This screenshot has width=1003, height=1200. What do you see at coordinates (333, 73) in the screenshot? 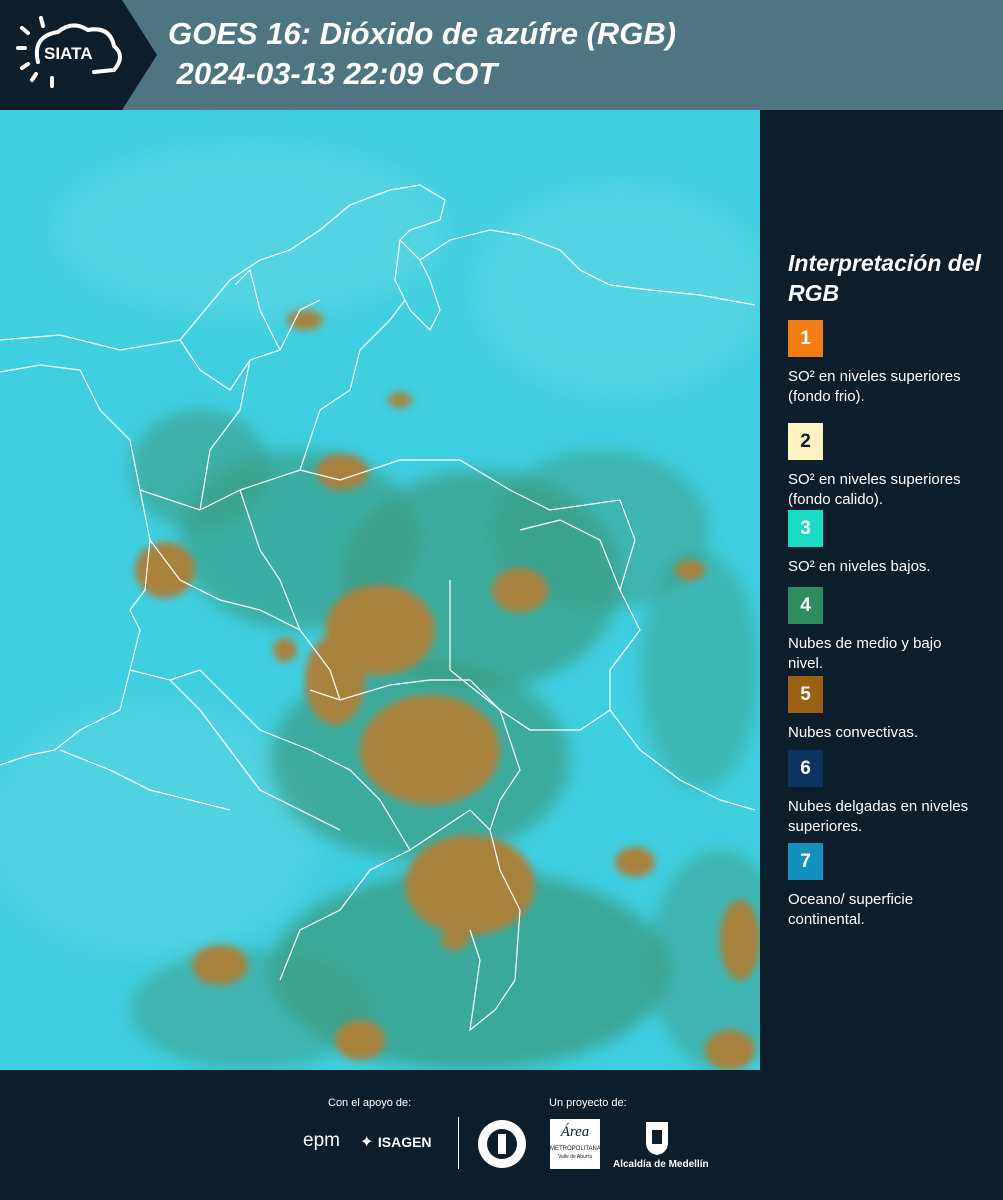
I see `title-line-2: 2024-03-13 22:09 COT` at bounding box center [333, 73].